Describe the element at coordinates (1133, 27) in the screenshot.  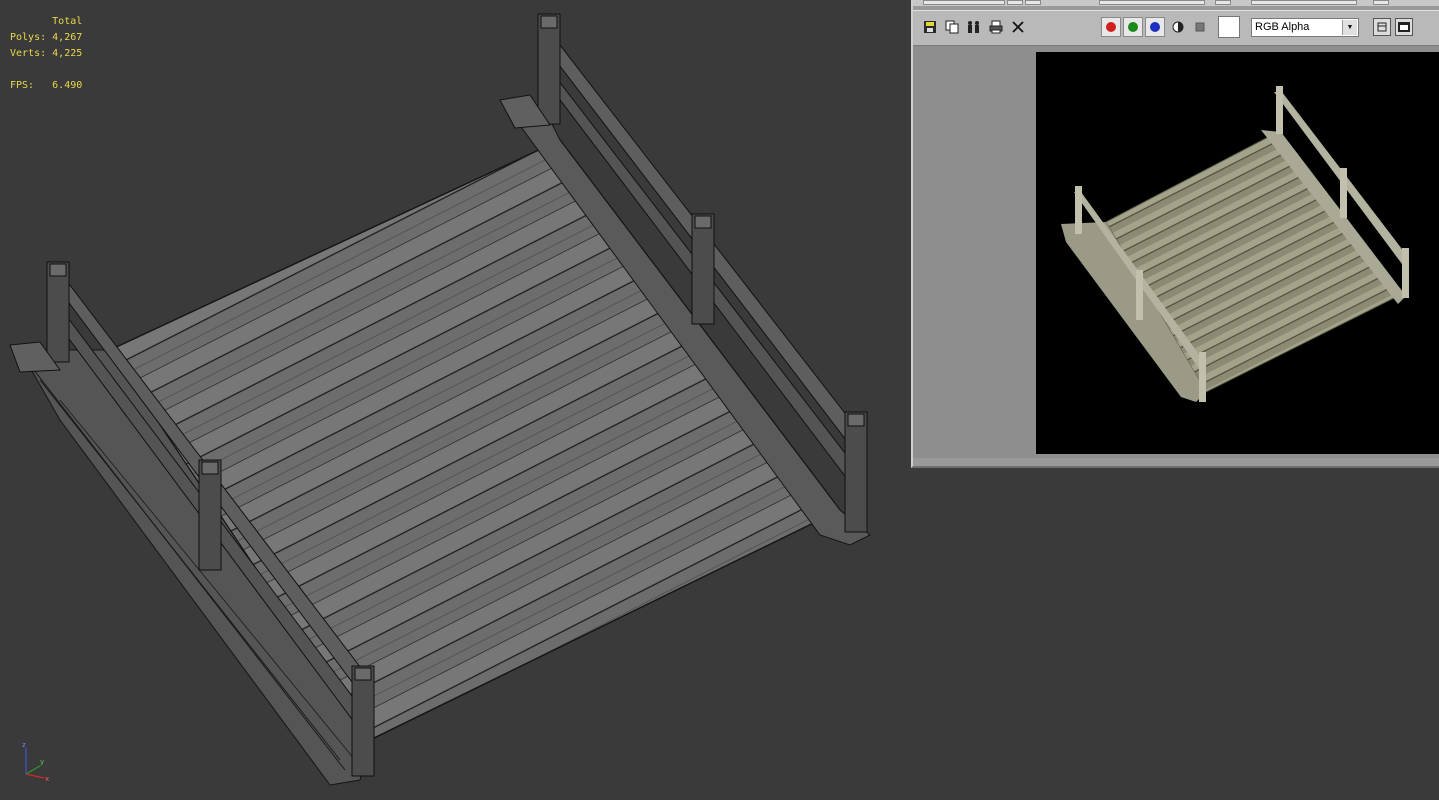
I see `green-channel-icon` at that location.